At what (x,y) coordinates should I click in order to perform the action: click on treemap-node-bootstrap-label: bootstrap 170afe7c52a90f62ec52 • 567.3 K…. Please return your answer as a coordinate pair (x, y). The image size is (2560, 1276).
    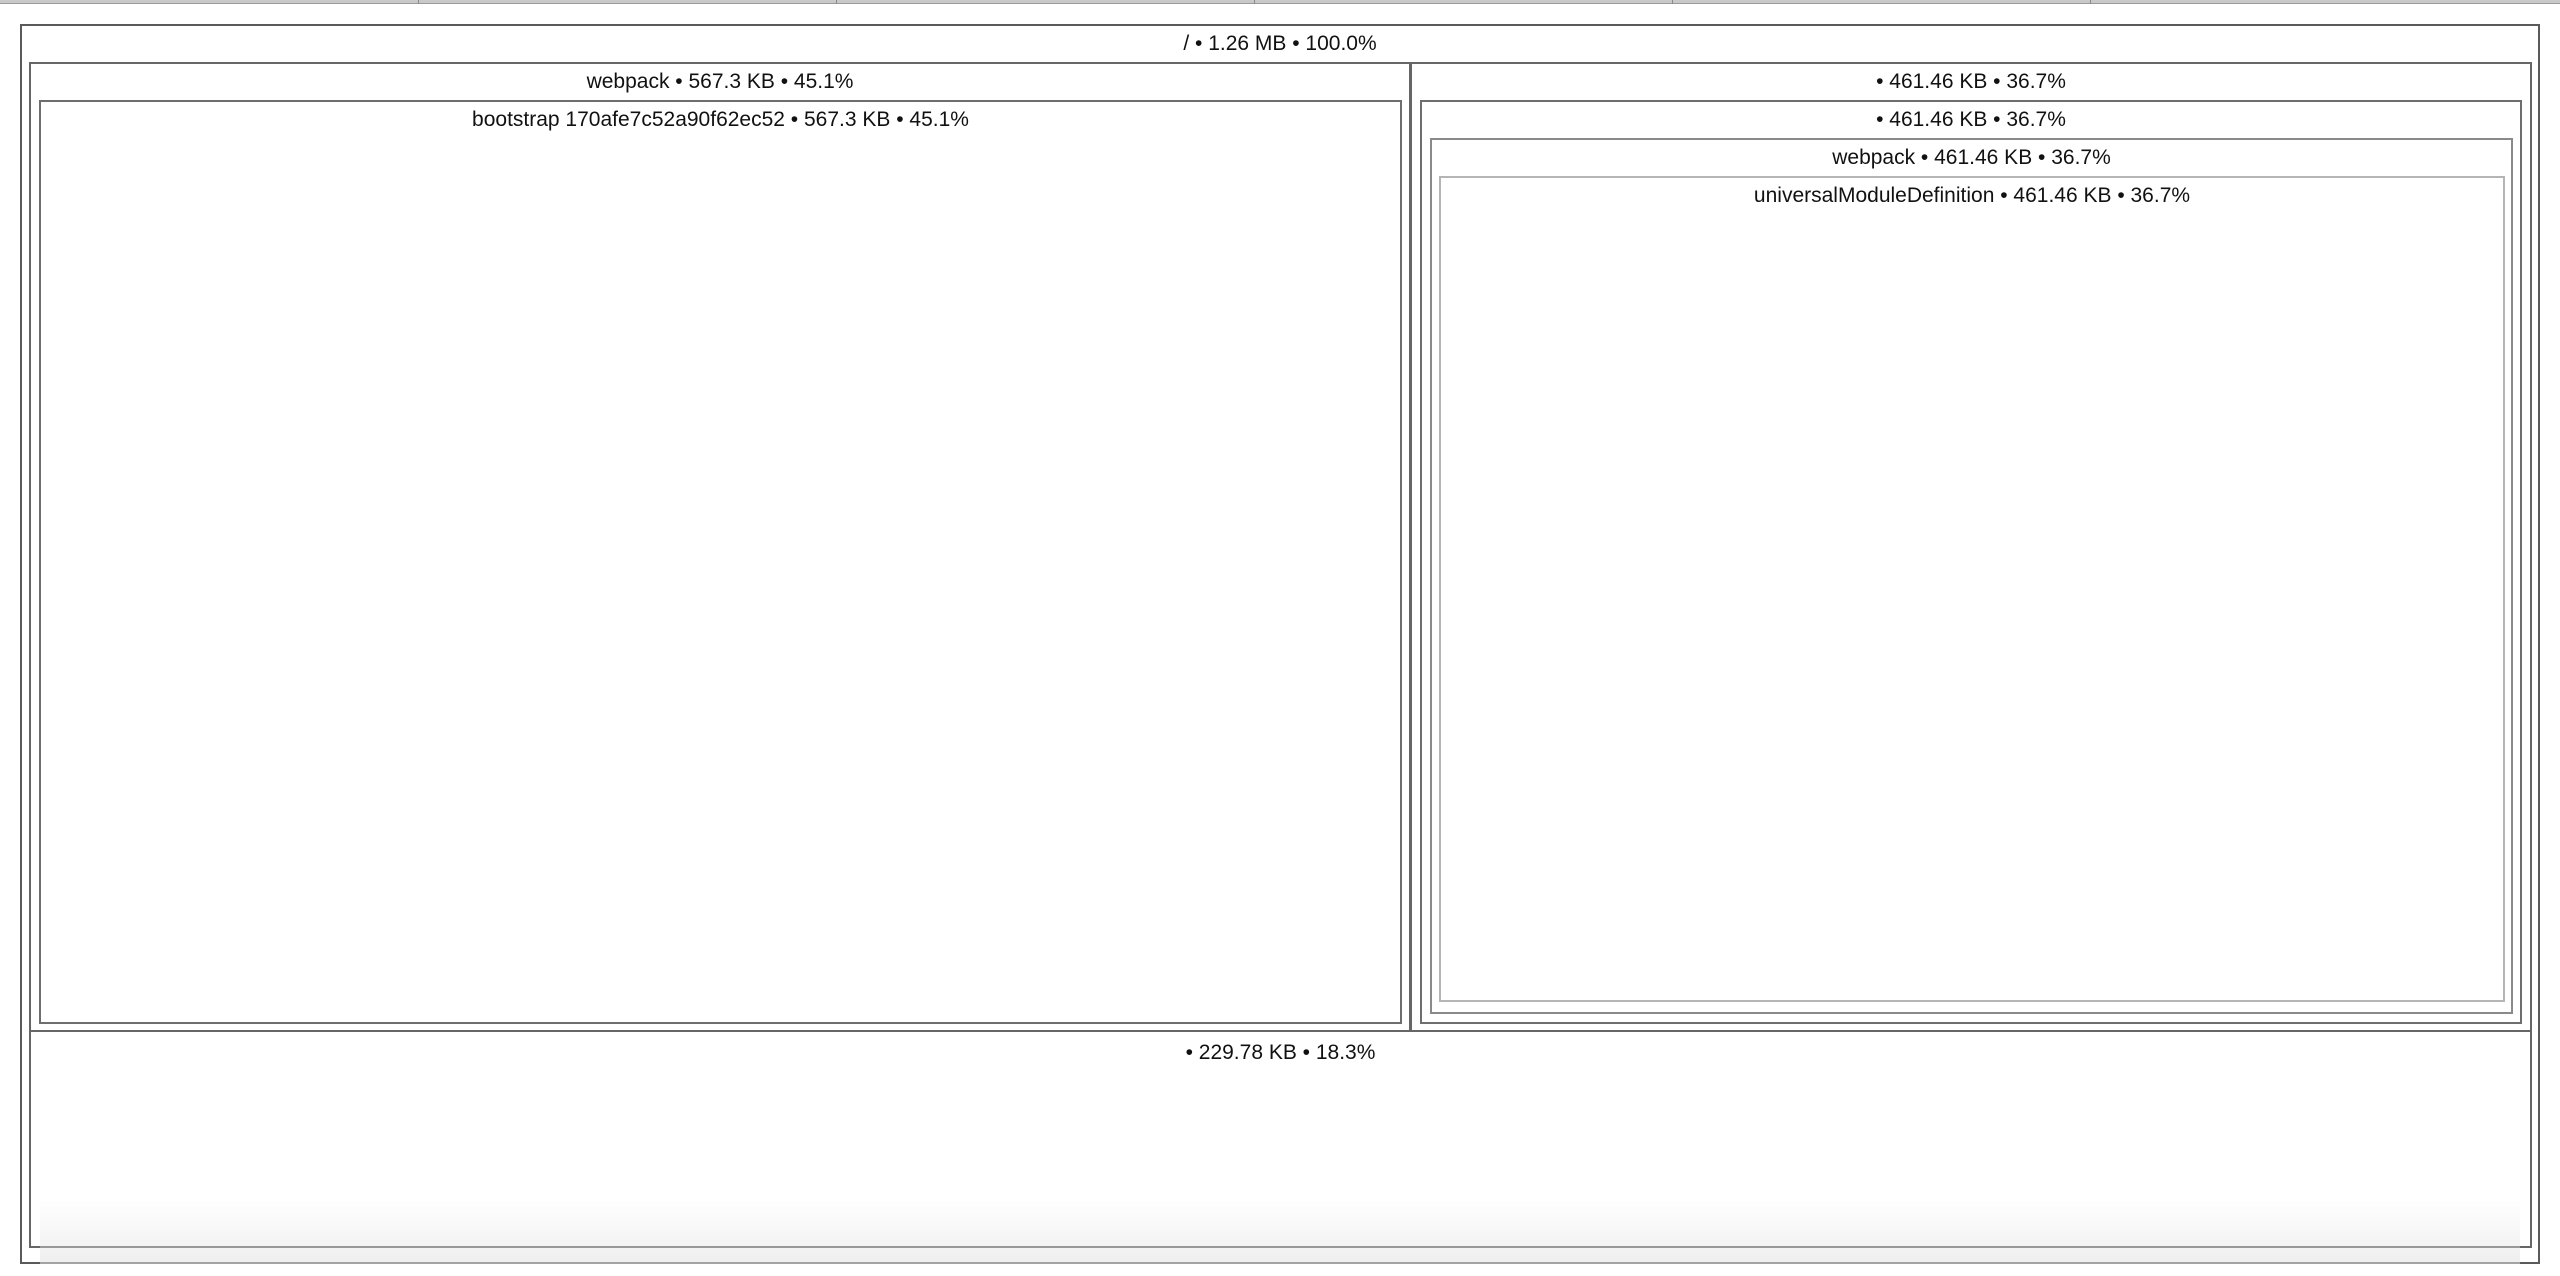
    Looking at the image, I should click on (720, 119).